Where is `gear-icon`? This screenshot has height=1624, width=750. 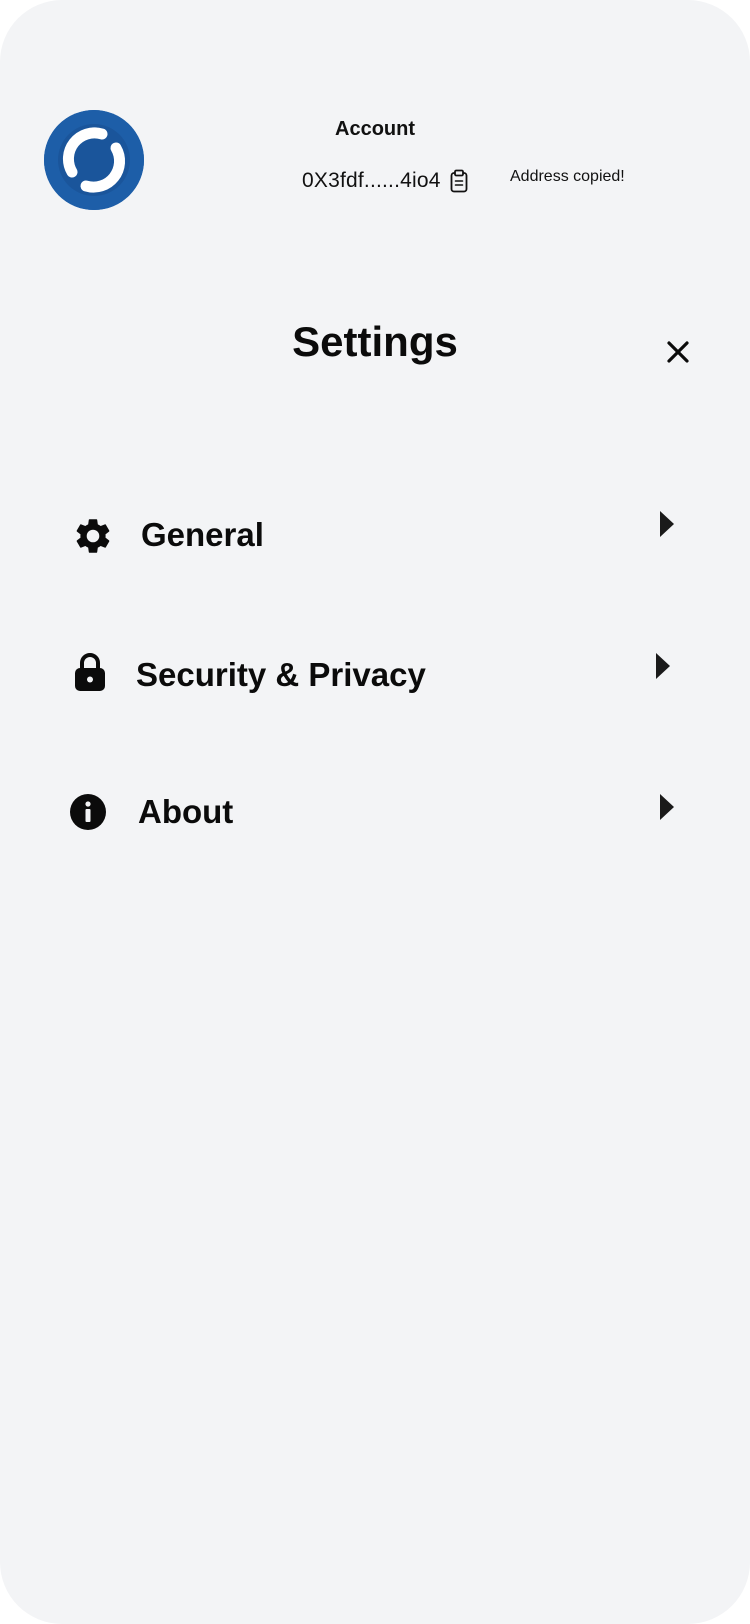 gear-icon is located at coordinates (93, 536).